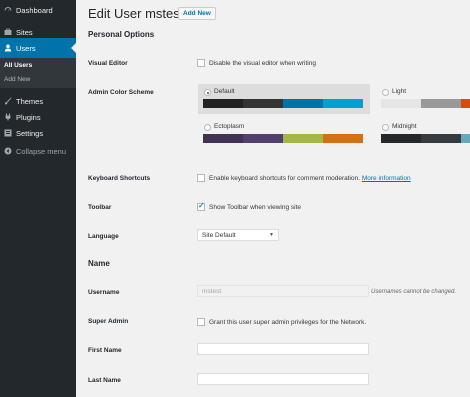  I want to click on visual-editor-label: Visual Editor, so click(108, 63).